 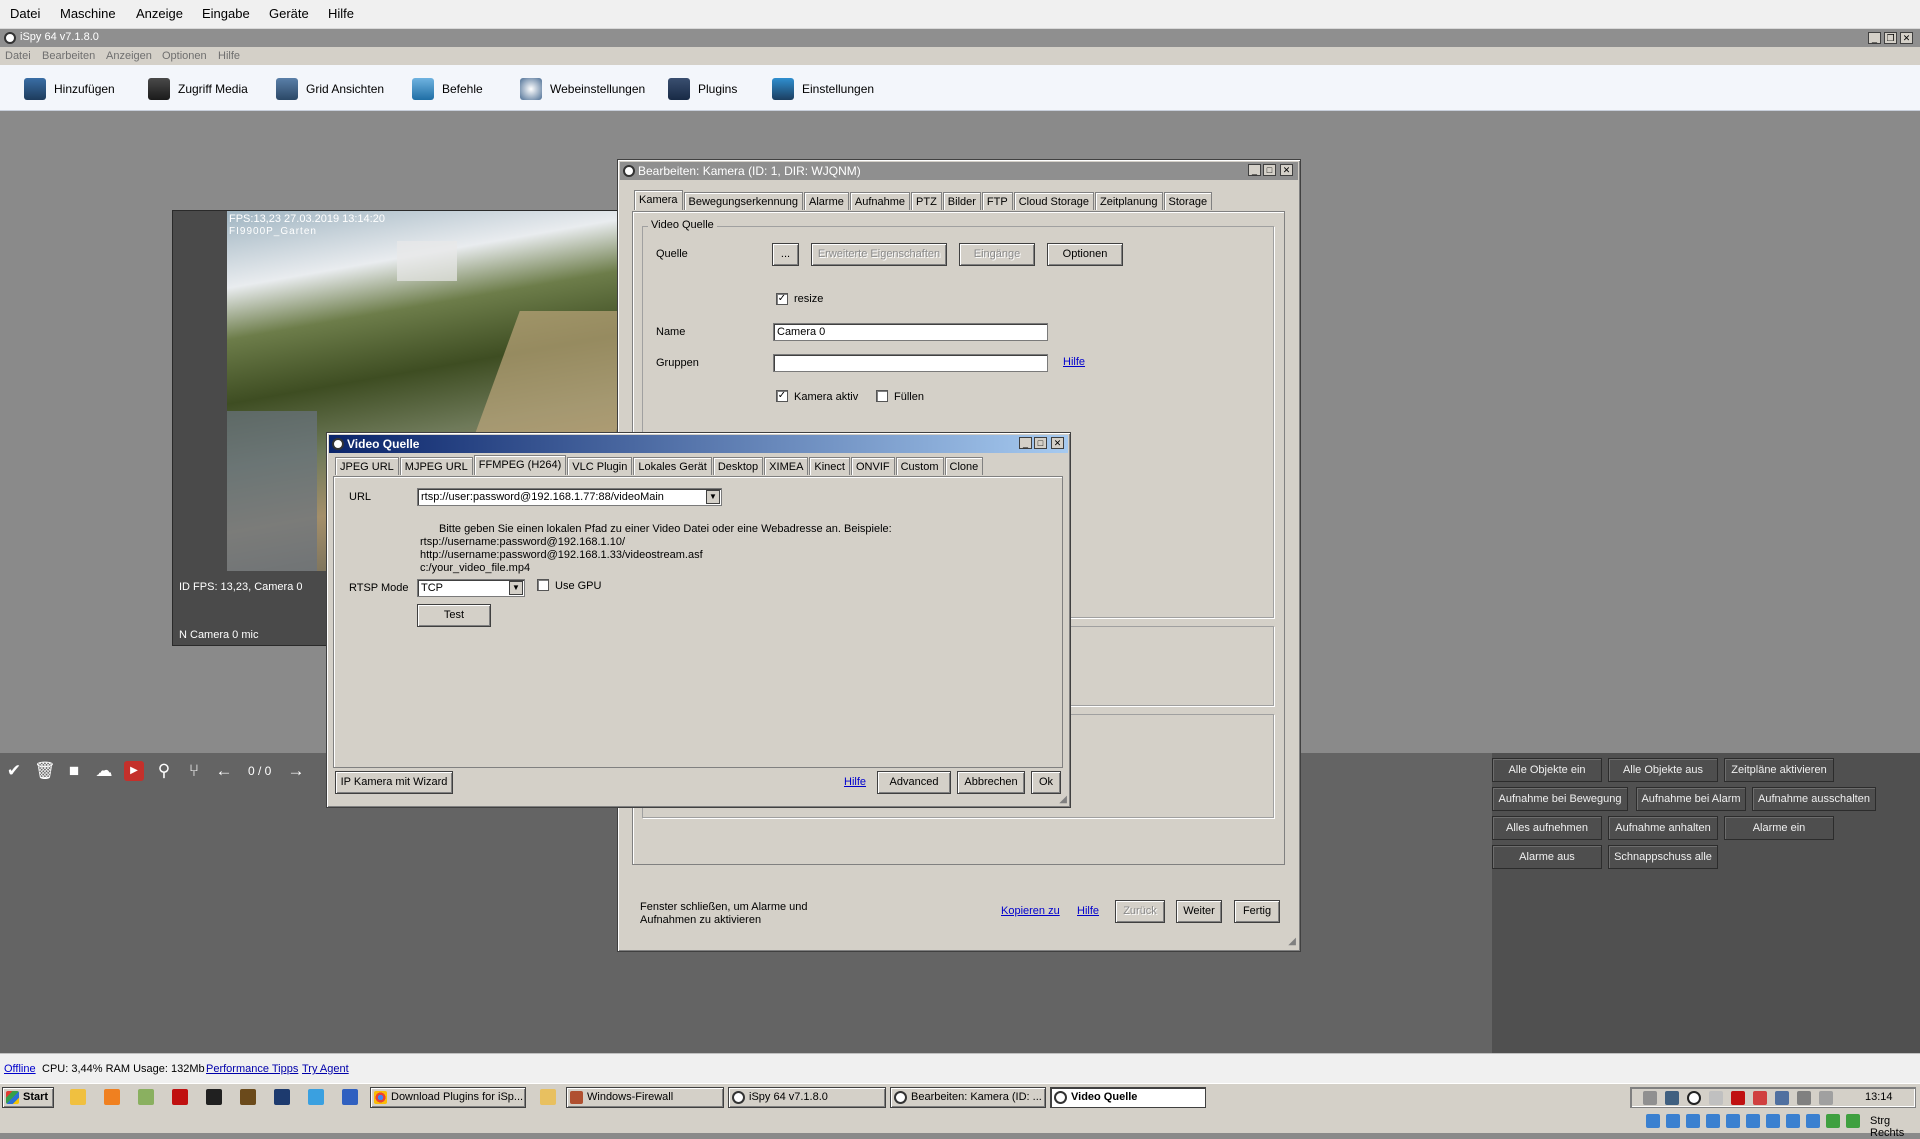 What do you see at coordinates (743, 201) in the screenshot?
I see `tab-motion-detection: Bewegungserkennung` at bounding box center [743, 201].